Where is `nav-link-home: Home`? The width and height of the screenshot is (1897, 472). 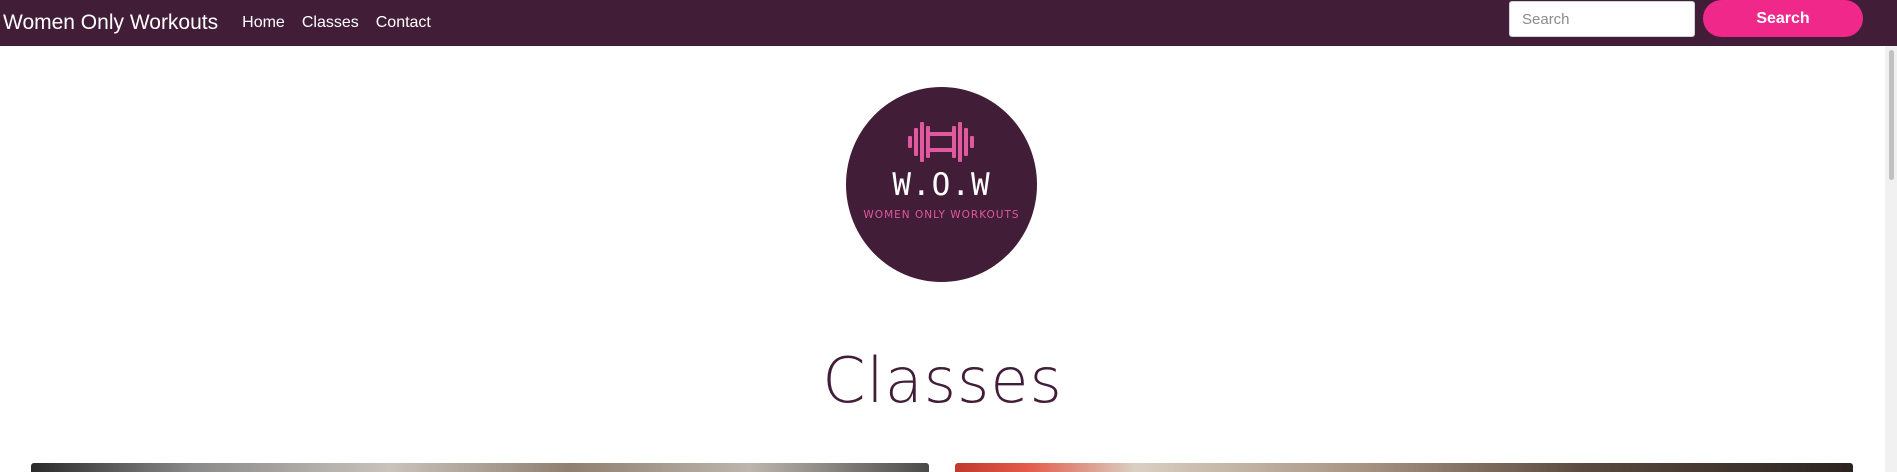
nav-link-home: Home is located at coordinates (263, 23).